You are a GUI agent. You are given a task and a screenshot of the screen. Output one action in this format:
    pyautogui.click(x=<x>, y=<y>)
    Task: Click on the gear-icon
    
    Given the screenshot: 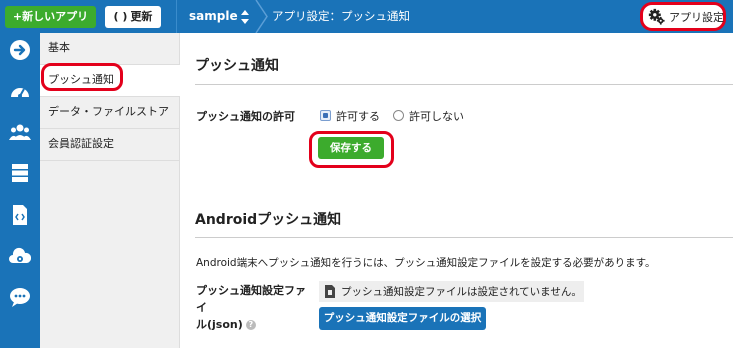 What is the action you would take?
    pyautogui.click(x=656, y=16)
    